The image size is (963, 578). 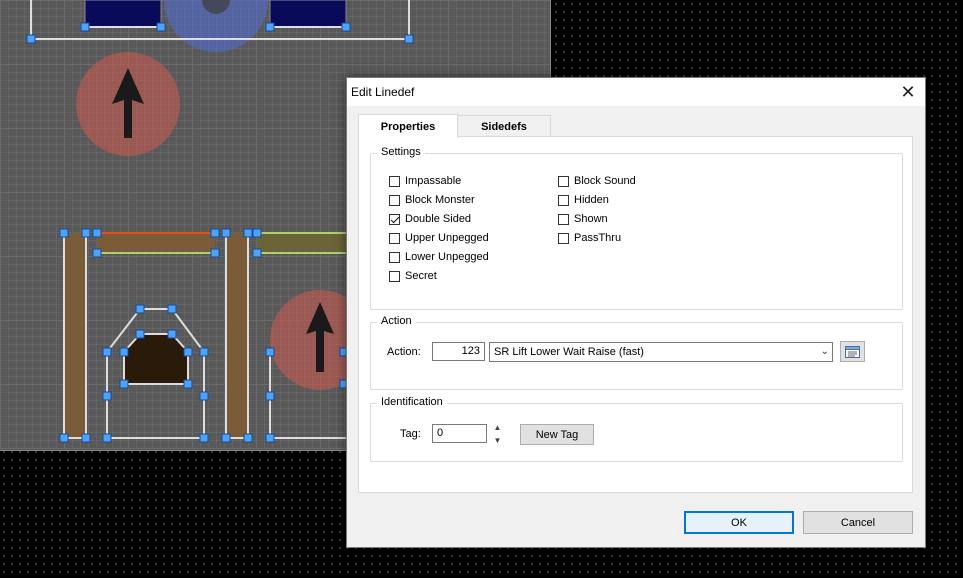 I want to click on passthru-checkbox, so click(x=563, y=238).